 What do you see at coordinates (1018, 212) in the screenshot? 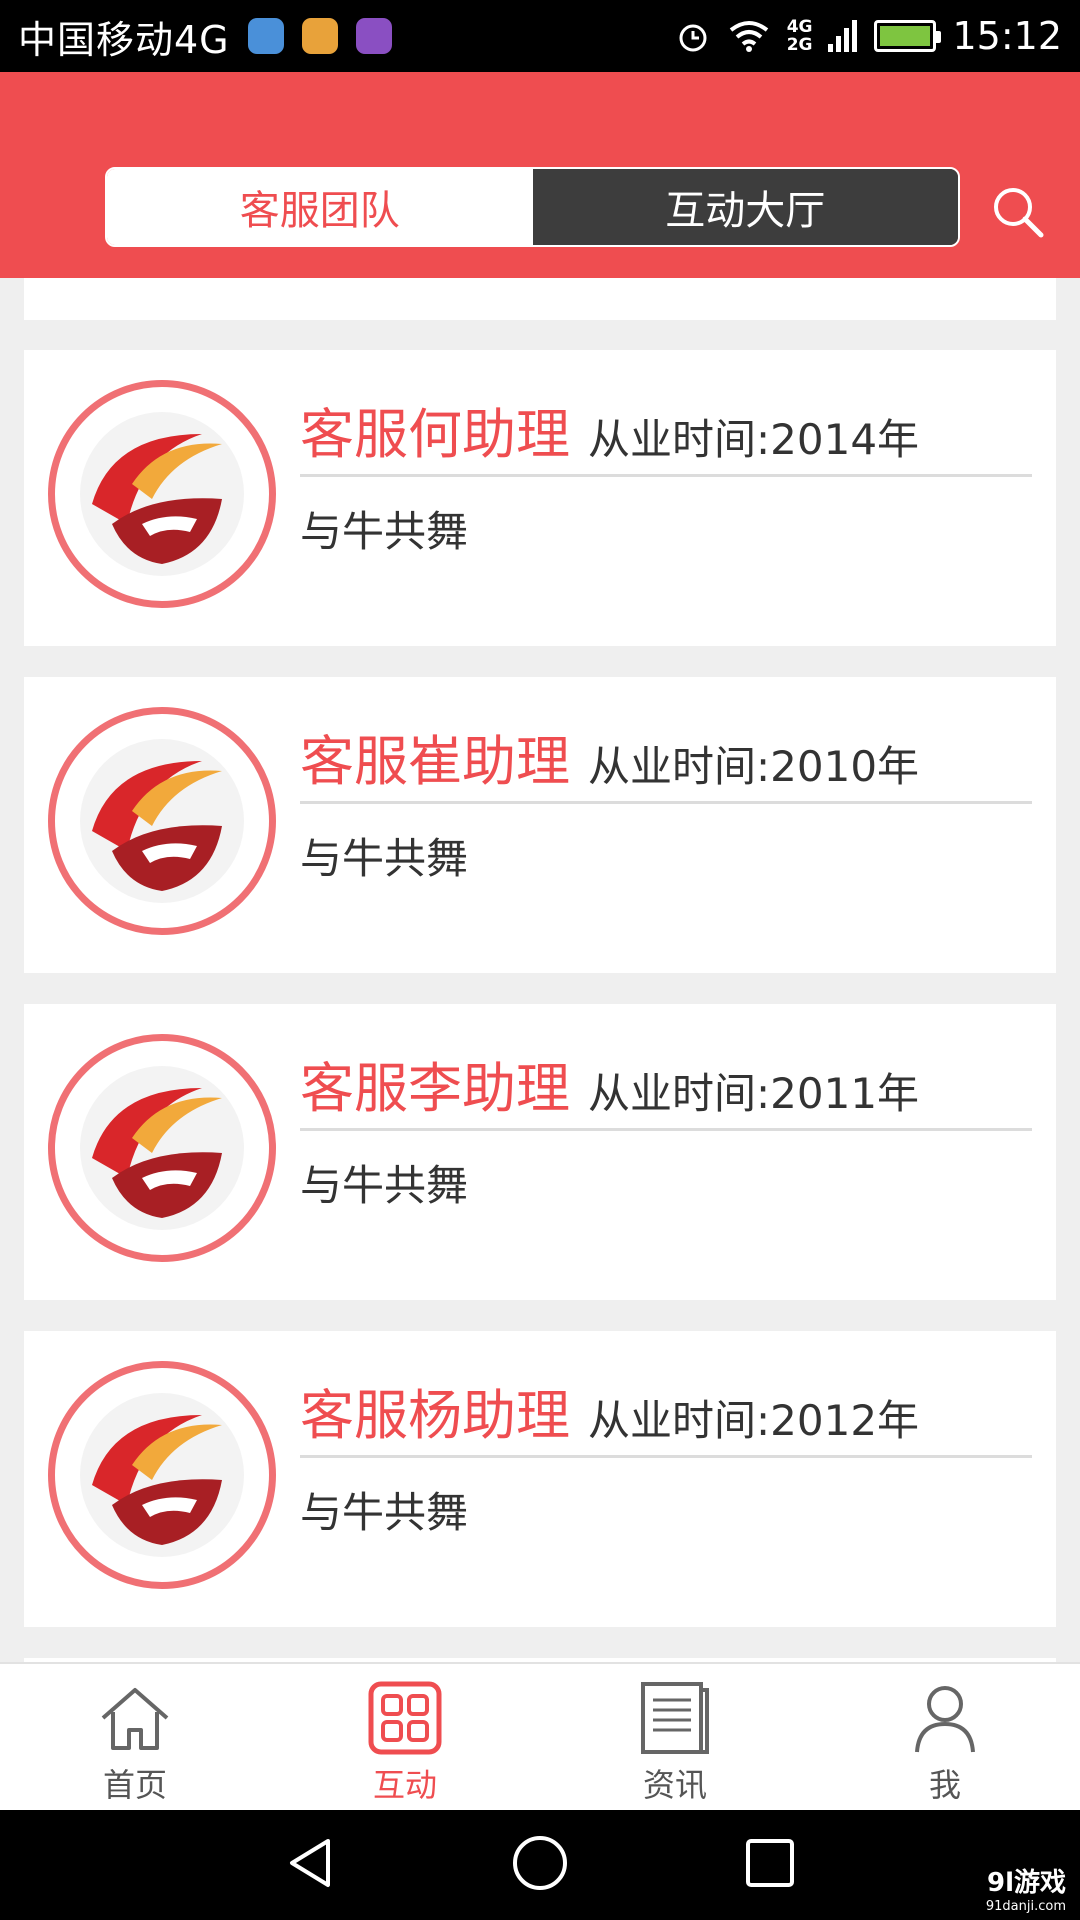
I see `search-icon` at bounding box center [1018, 212].